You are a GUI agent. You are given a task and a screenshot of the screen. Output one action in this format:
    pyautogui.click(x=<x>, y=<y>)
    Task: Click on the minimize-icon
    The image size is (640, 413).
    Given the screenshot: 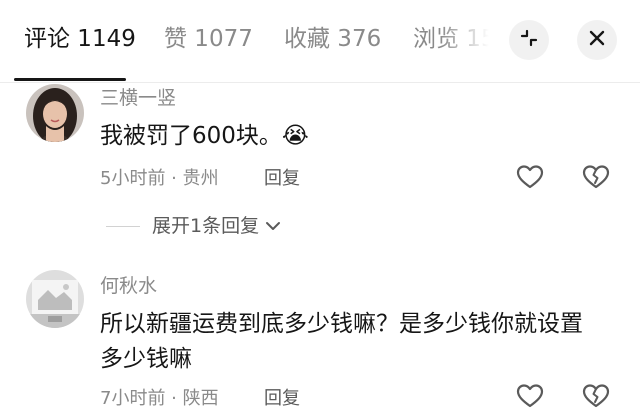 What is the action you would take?
    pyautogui.click(x=529, y=40)
    